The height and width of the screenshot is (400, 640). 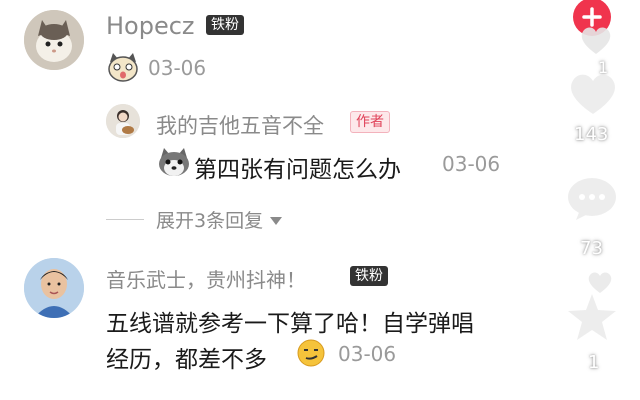 I want to click on favorite-star-icon, so click(x=592, y=319).